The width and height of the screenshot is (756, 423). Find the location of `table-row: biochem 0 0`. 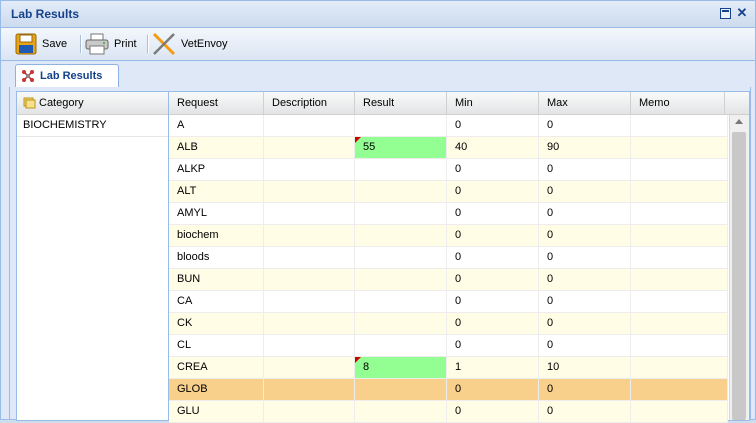

table-row: biochem 0 0 is located at coordinates (448, 236).